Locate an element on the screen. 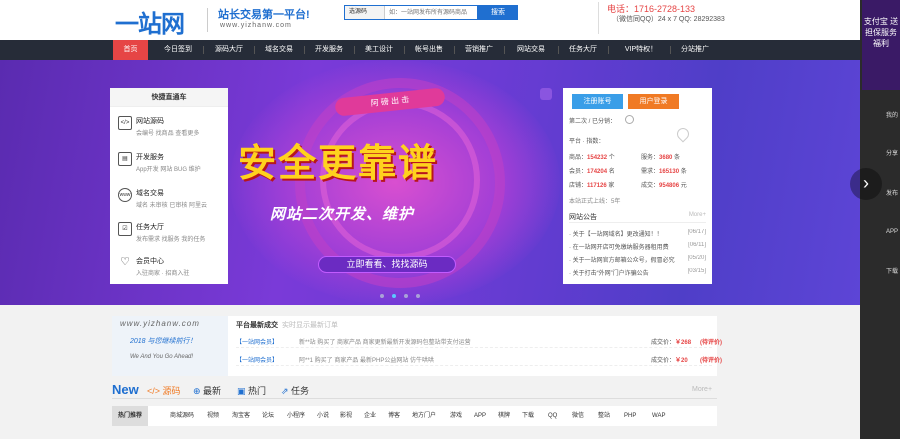  search-button: 搜索 is located at coordinates (498, 12).